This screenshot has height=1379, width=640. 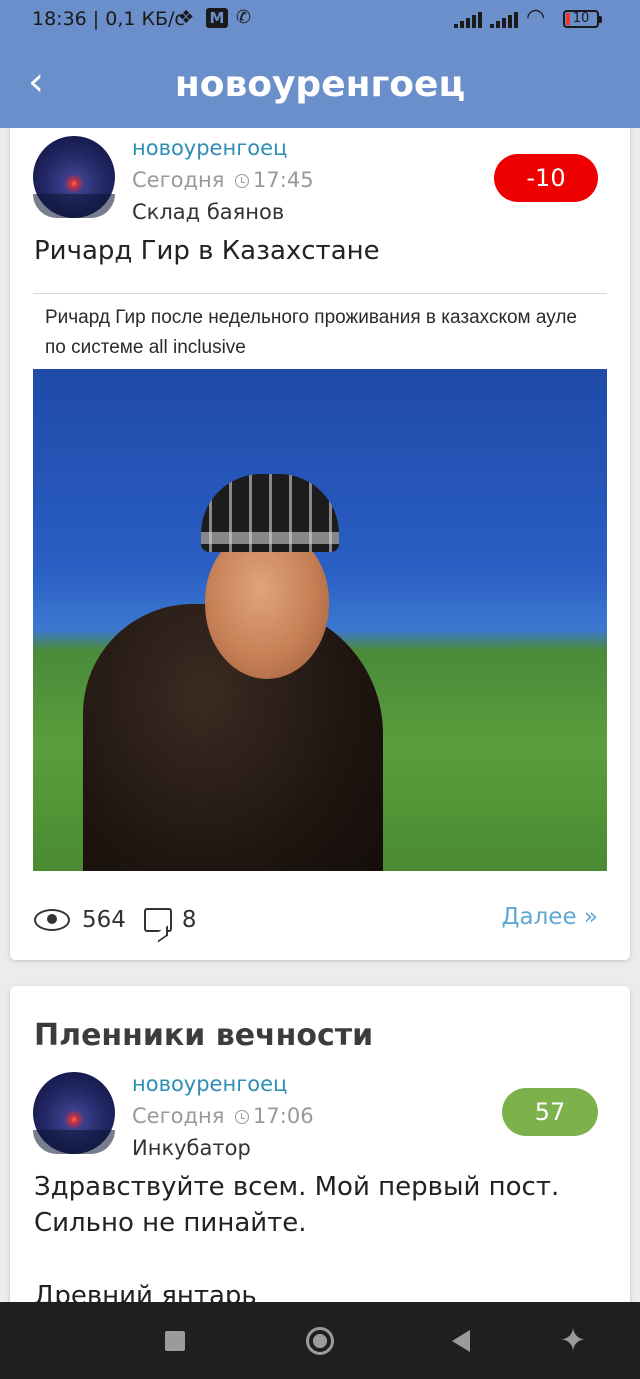 I want to click on comments-count: 8, so click(x=189, y=920).